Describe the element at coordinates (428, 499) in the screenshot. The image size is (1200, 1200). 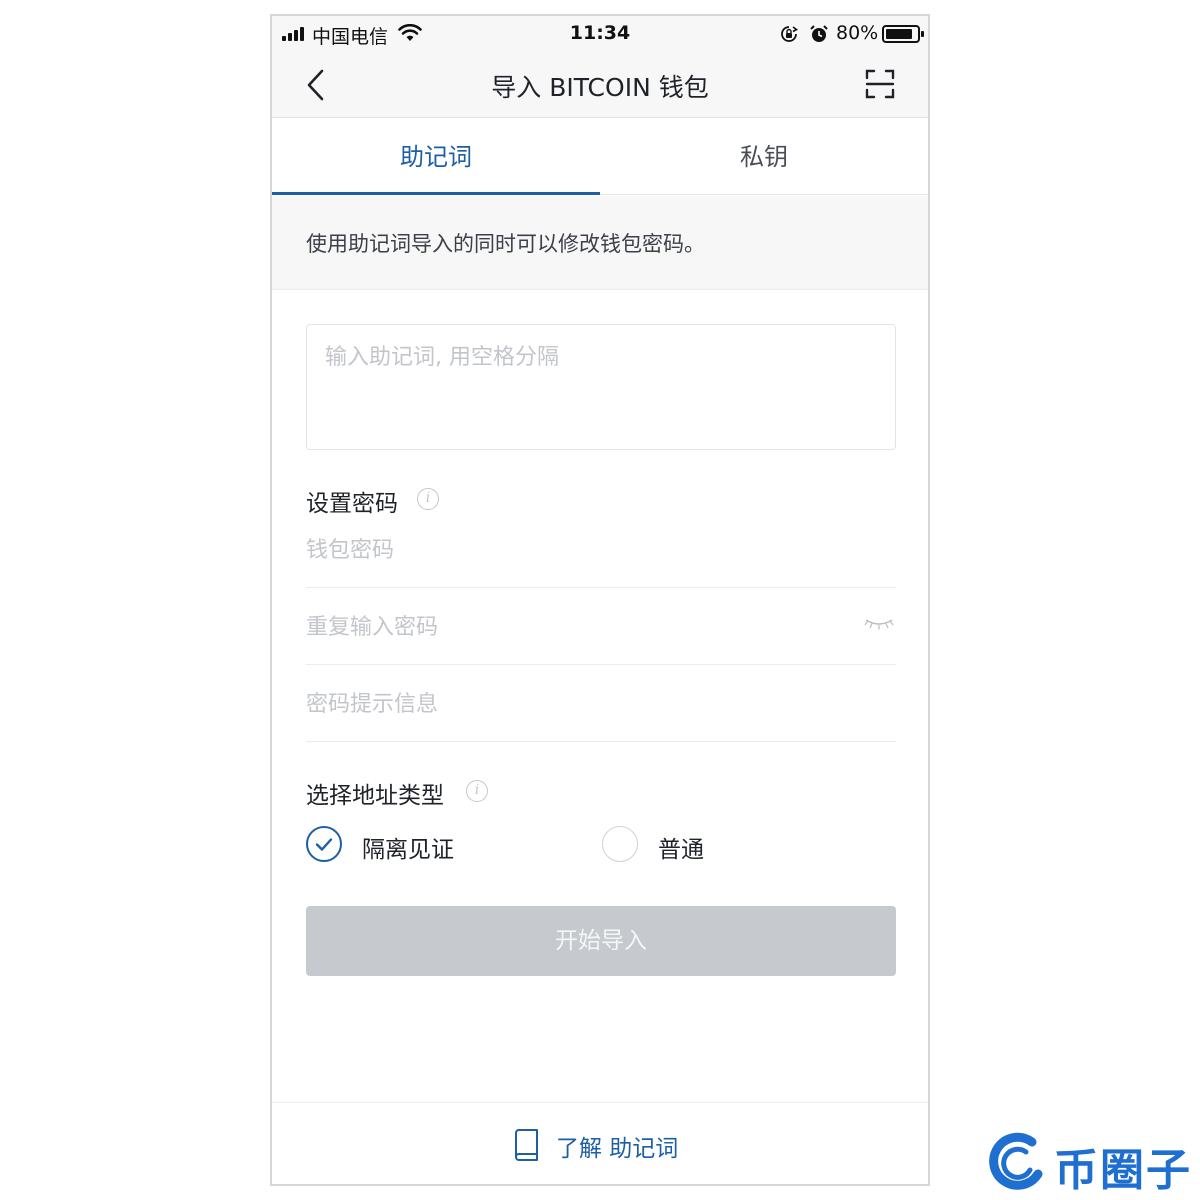
I see `password-info-icon: i` at that location.